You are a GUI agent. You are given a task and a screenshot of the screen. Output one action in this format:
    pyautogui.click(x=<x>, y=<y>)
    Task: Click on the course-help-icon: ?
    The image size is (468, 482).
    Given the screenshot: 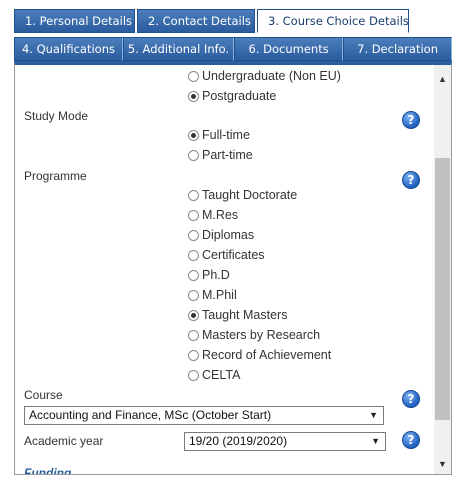 What is the action you would take?
    pyautogui.click(x=411, y=399)
    